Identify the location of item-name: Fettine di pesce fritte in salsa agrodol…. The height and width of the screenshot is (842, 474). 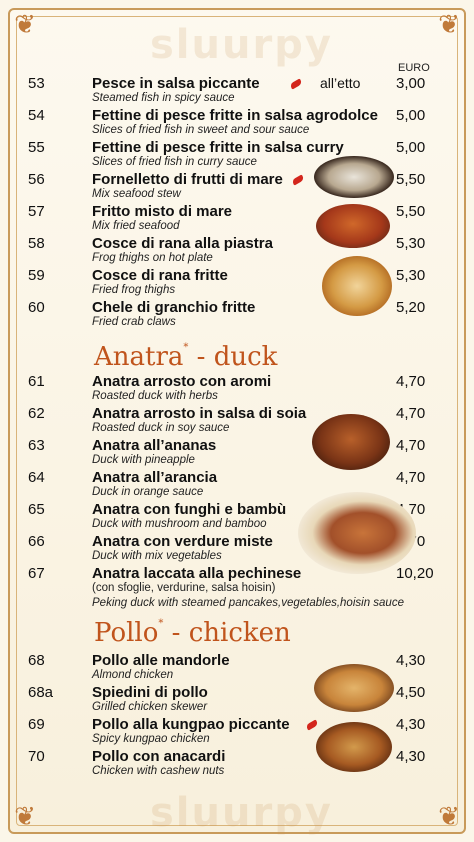
(235, 115).